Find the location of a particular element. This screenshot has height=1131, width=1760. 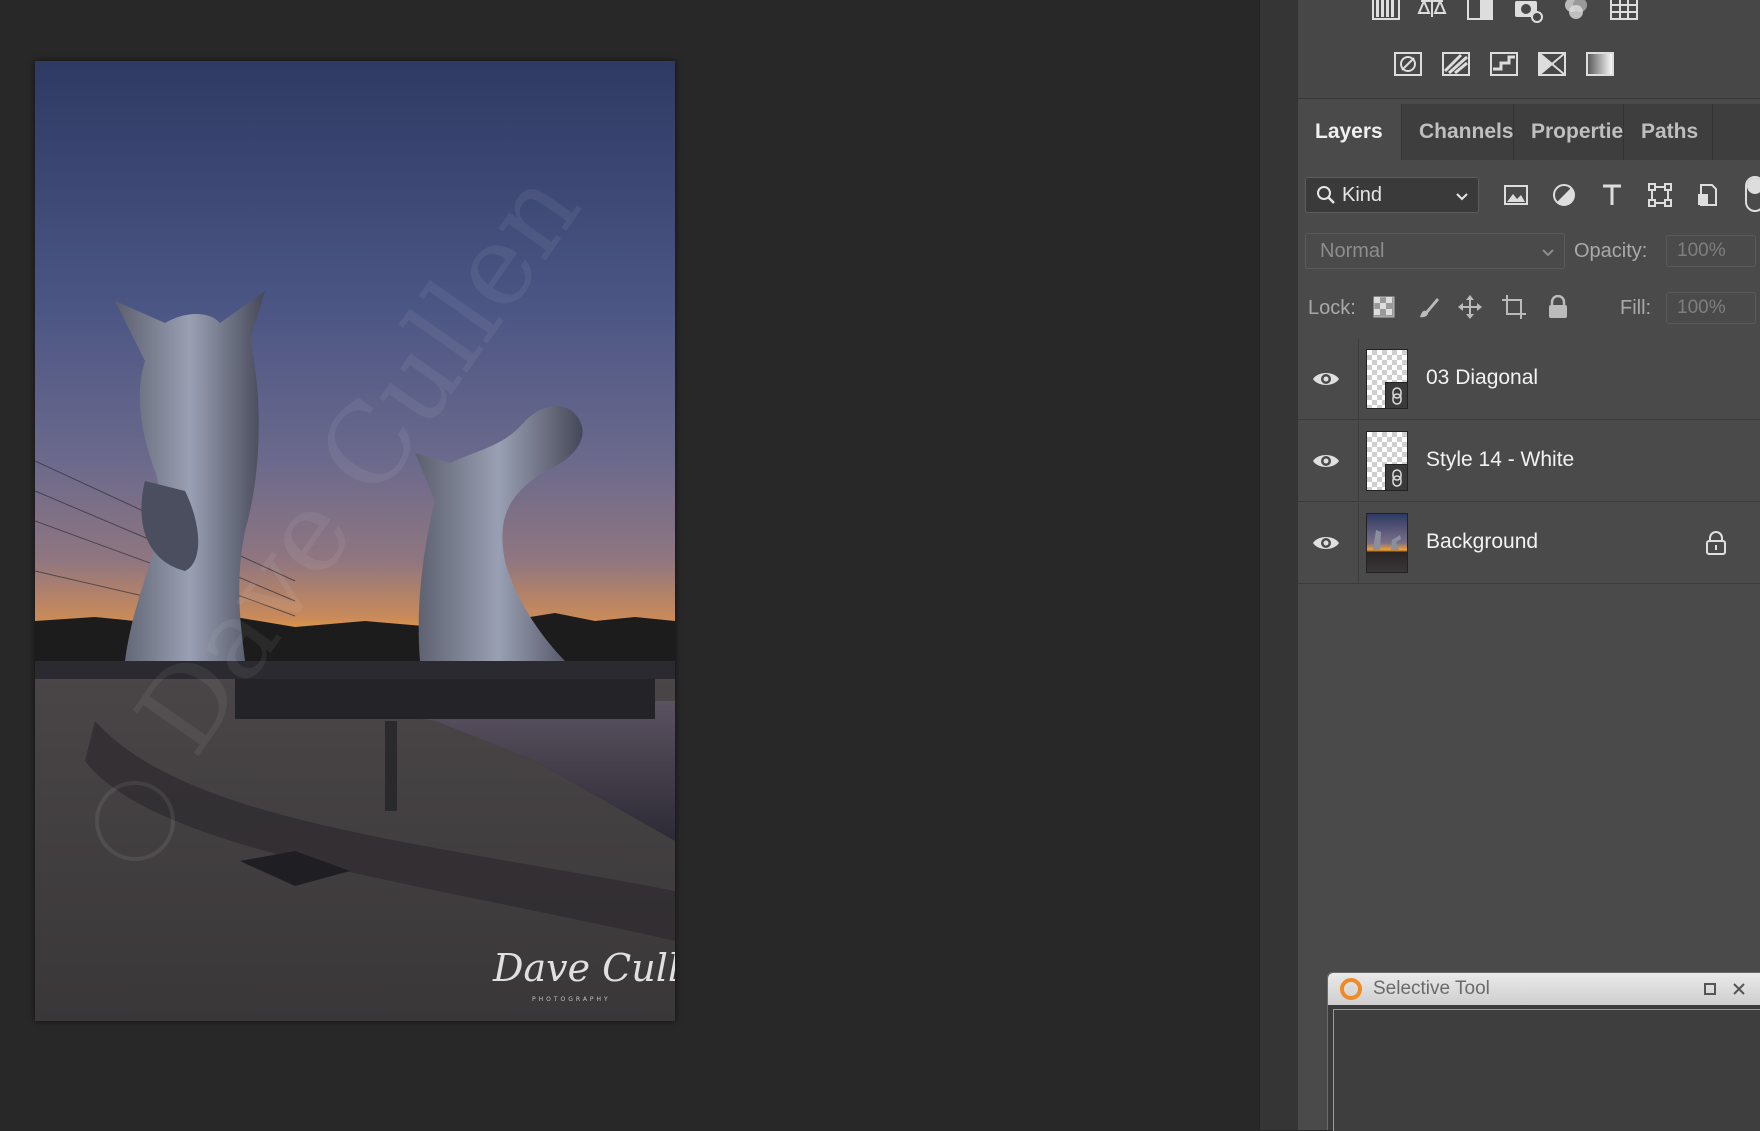

blend-row: Normal Opacity: 100% is located at coordinates (1529, 252).